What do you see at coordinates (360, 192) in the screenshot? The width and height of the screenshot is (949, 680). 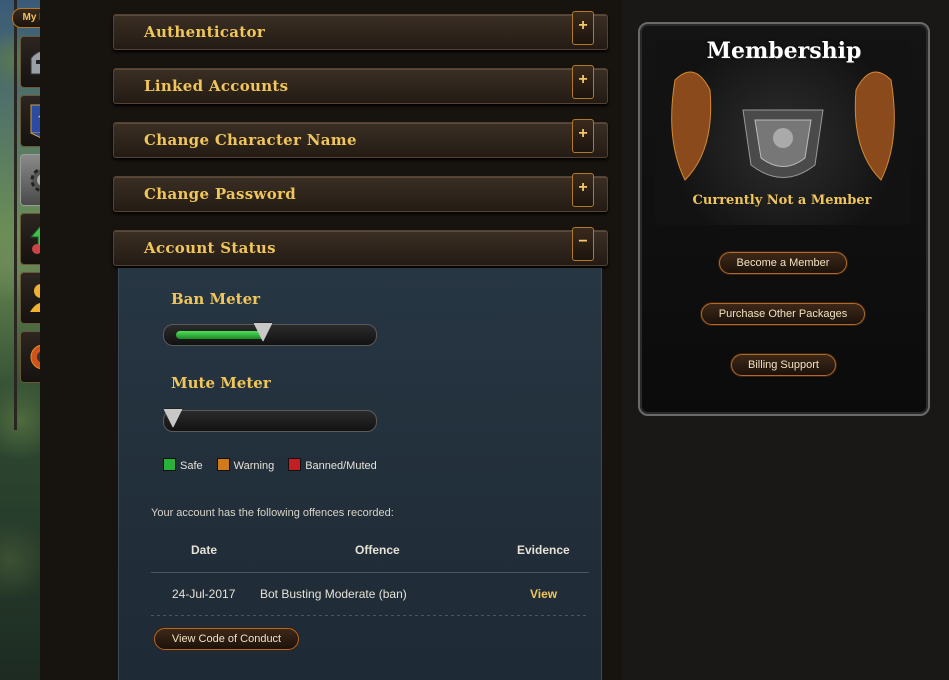 I see `section-change-password: Change Password +` at bounding box center [360, 192].